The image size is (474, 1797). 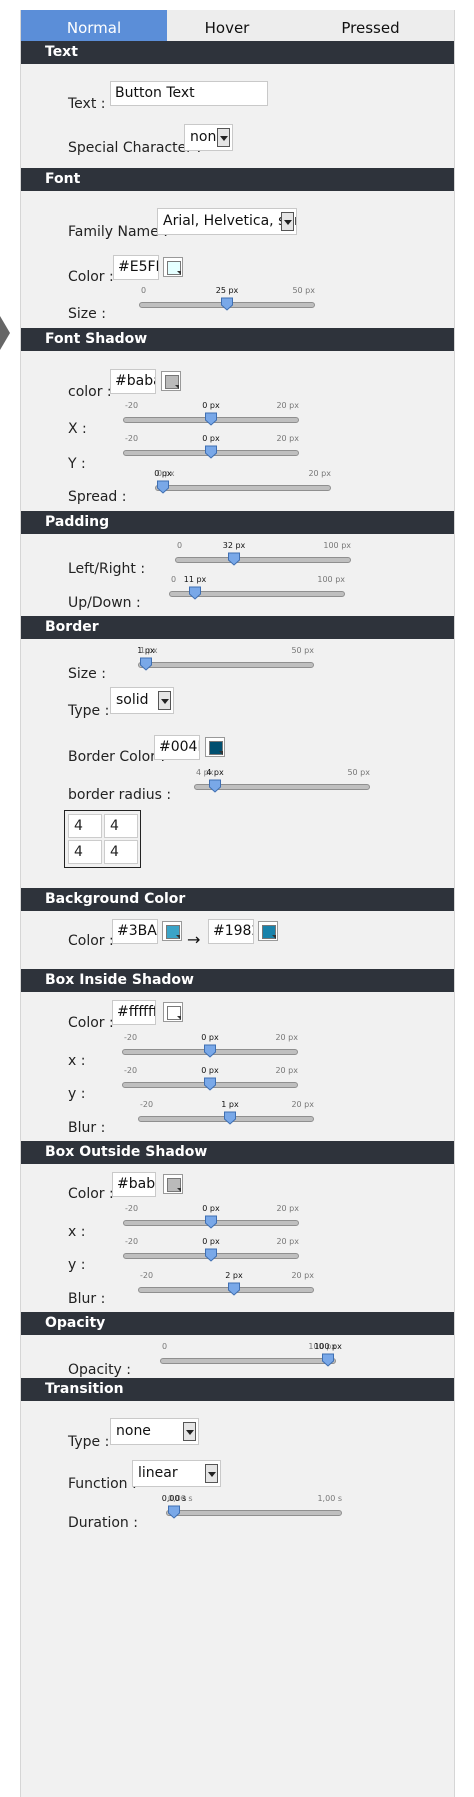 I want to click on section-header-font: Font, so click(x=237, y=179).